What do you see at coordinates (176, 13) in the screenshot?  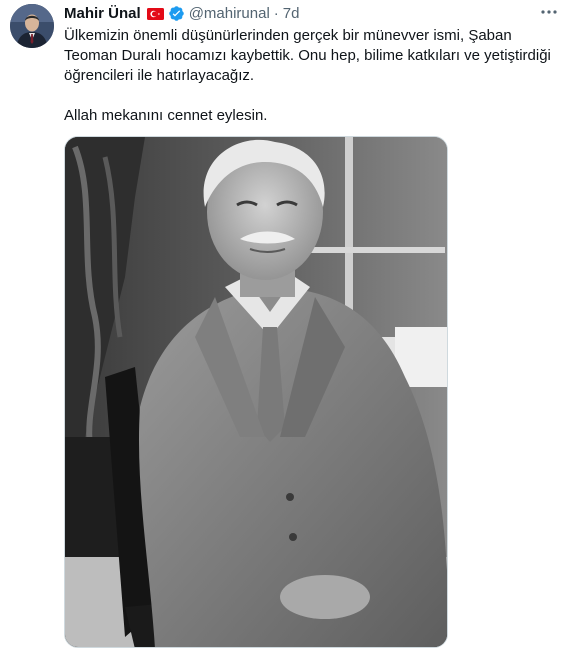 I see `verified-badge-icon` at bounding box center [176, 13].